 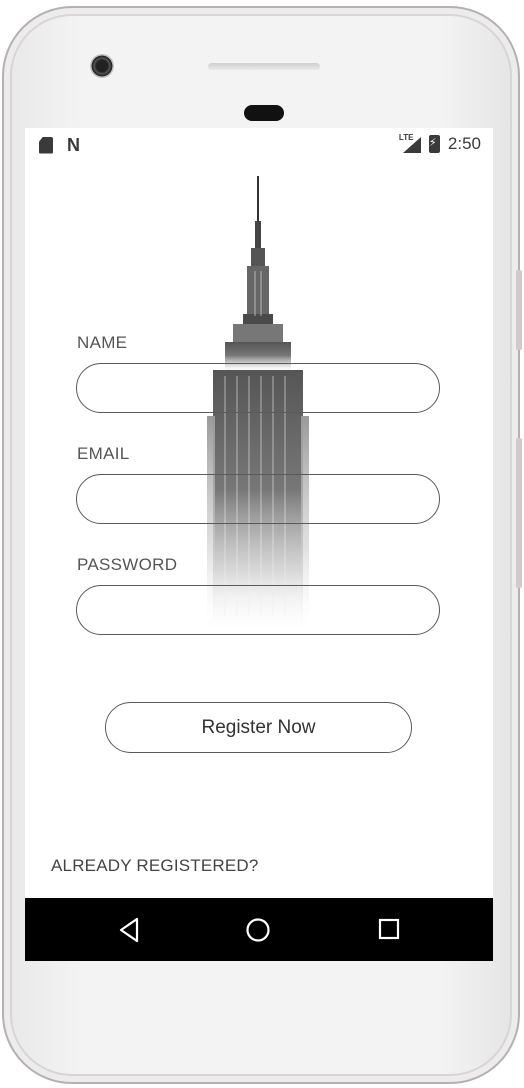 I want to click on name-label: NAME, so click(x=102, y=342).